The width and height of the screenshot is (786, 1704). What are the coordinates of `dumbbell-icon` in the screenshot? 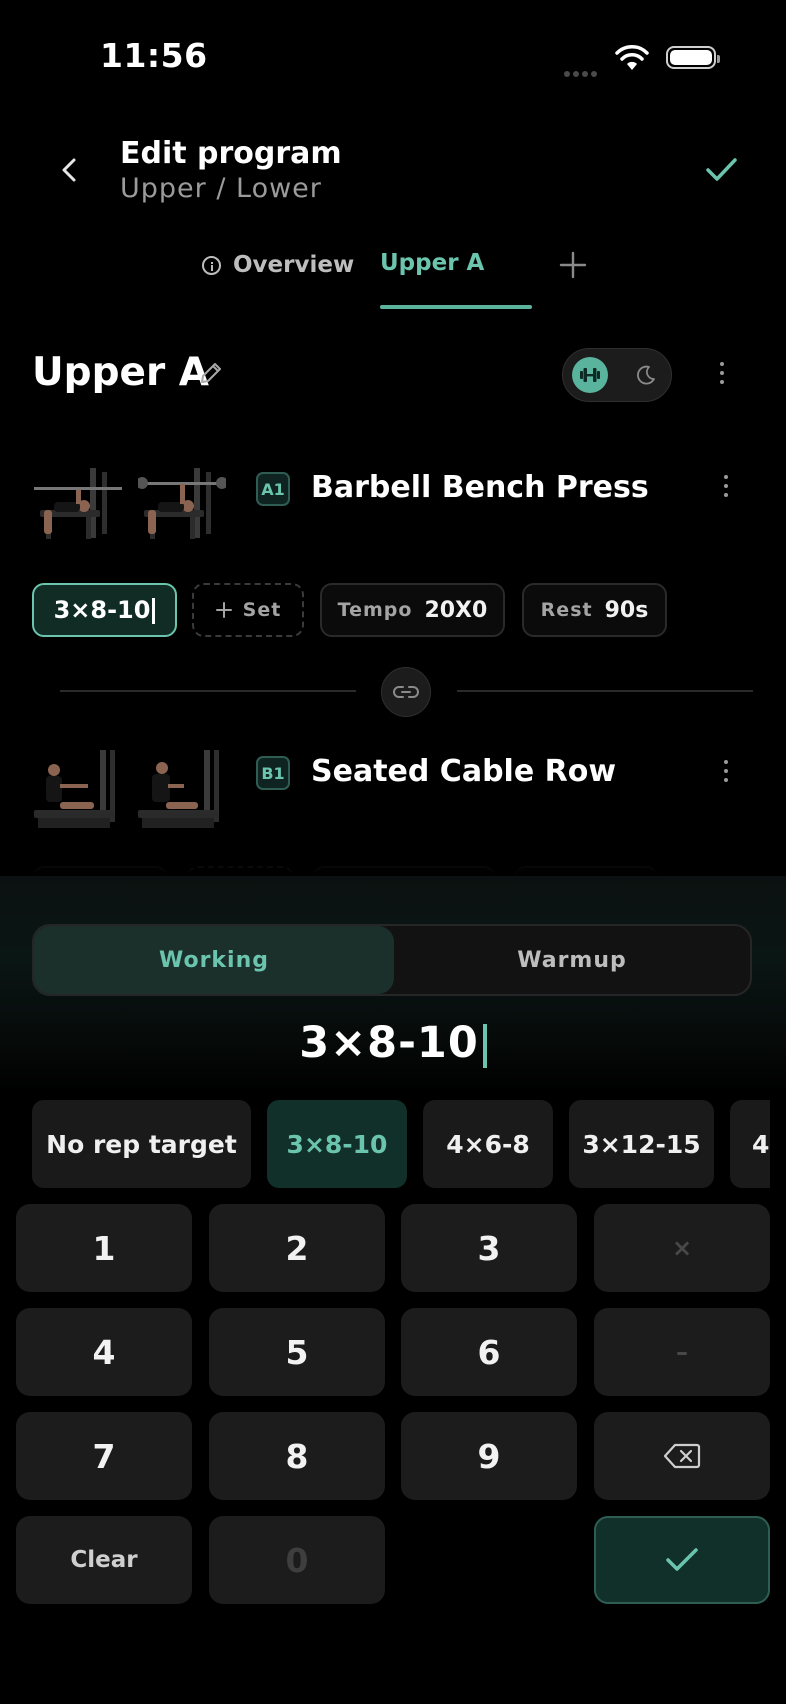 It's located at (590, 375).